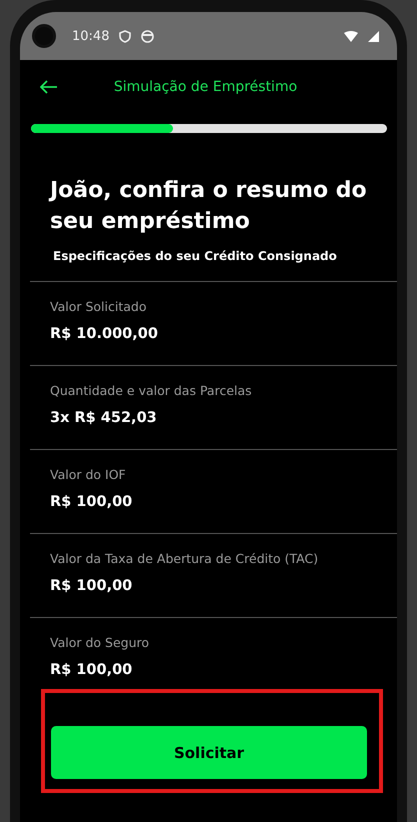 The image size is (417, 822). I want to click on summary-heading: João, confira o resumo do seu empréstimo, so click(209, 206).